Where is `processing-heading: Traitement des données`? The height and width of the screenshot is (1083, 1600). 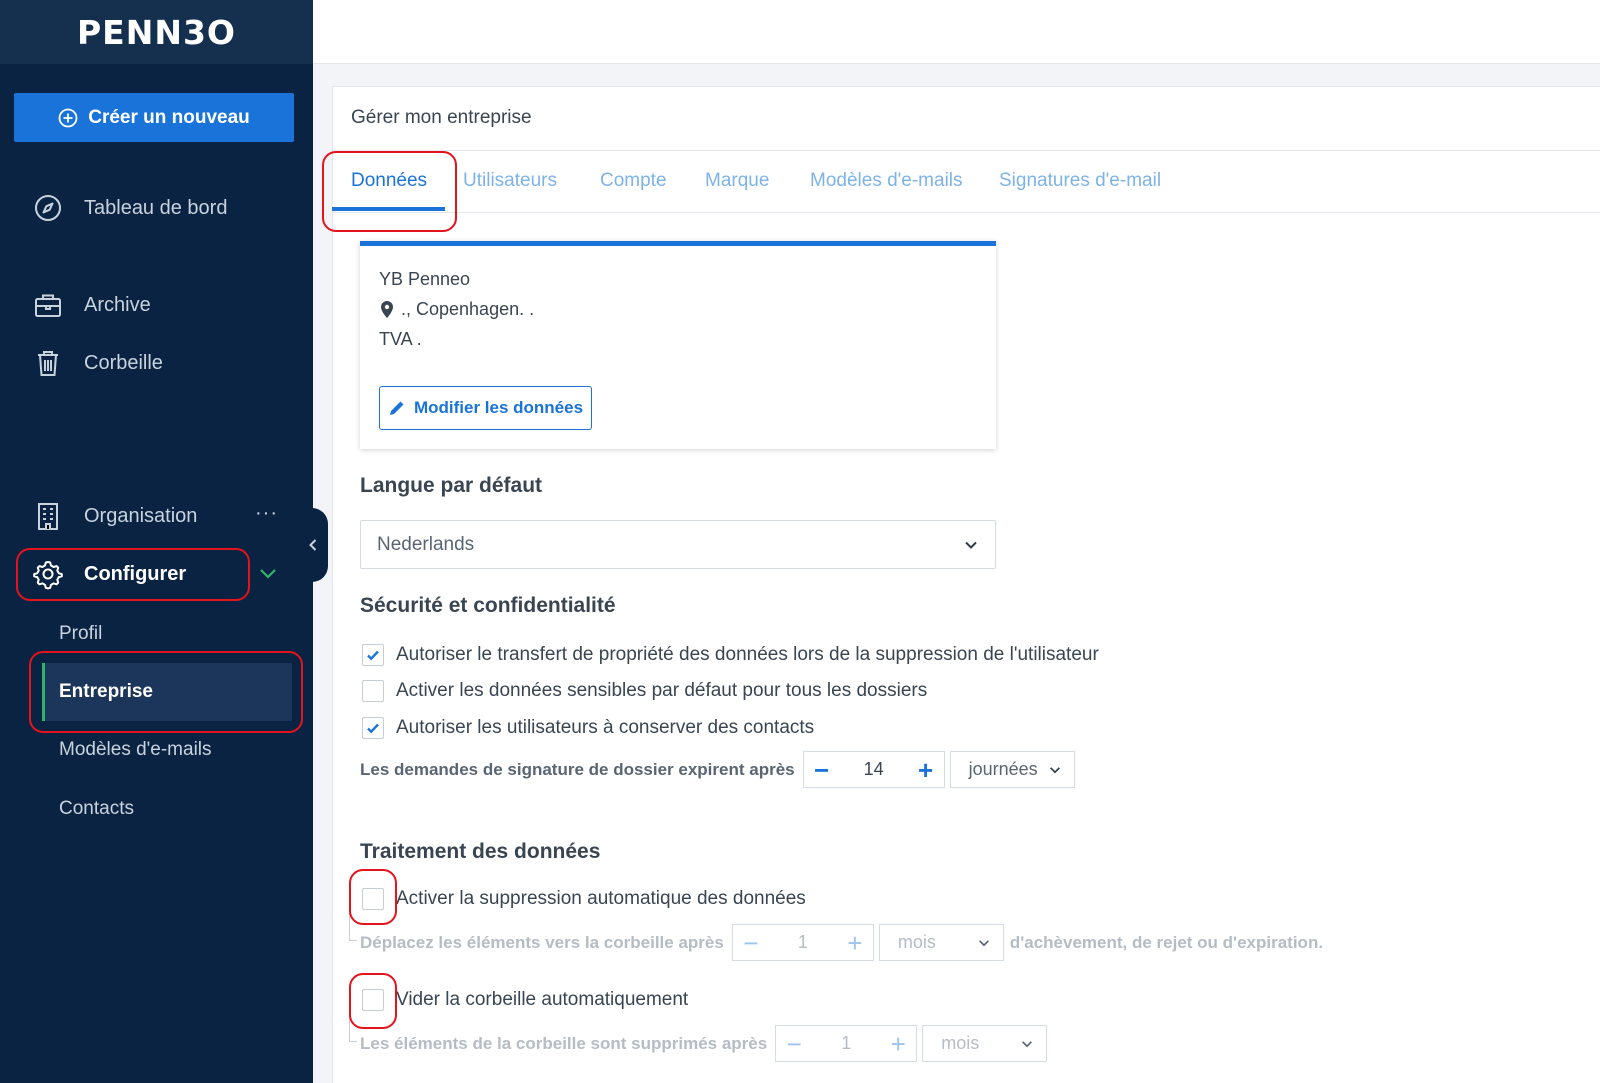 processing-heading: Traitement des données is located at coordinates (480, 851).